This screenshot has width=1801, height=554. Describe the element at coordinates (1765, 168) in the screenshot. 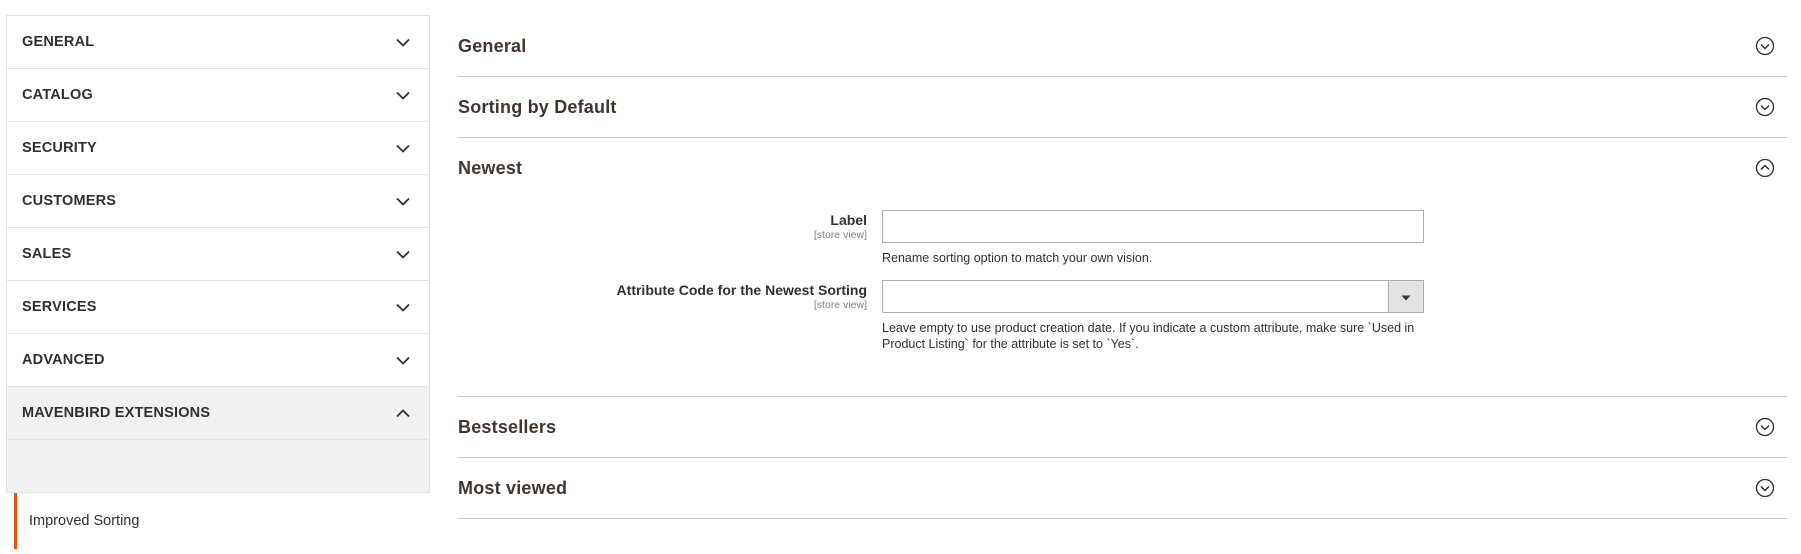

I see `circle-chevron-up-icon` at that location.